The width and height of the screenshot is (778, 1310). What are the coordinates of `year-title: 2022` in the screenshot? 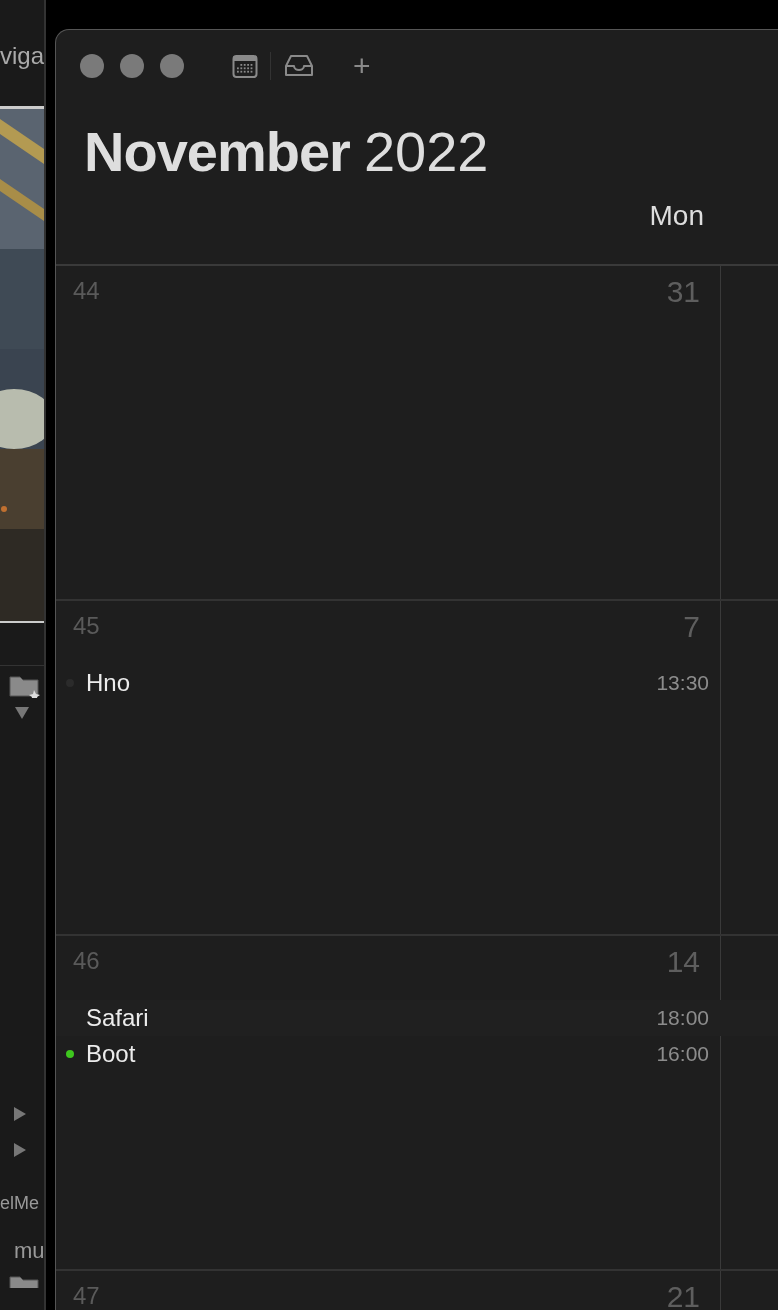 It's located at (426, 152).